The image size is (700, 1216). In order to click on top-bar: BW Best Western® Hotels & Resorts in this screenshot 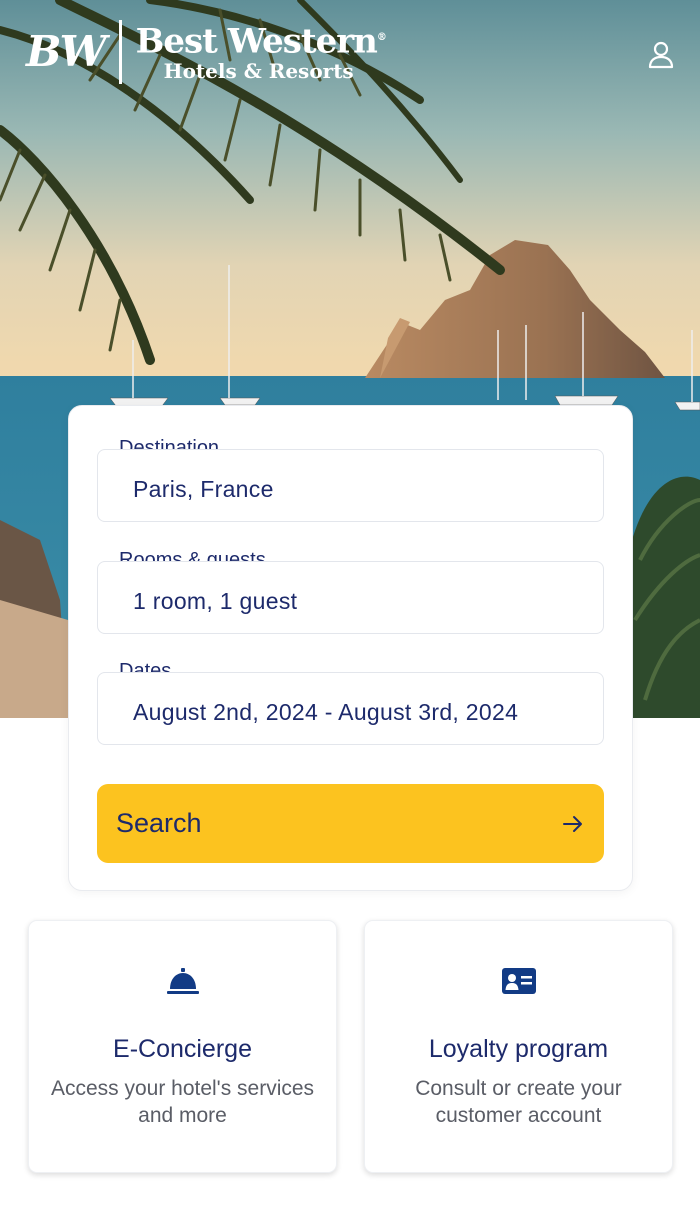, I will do `click(350, 50)`.